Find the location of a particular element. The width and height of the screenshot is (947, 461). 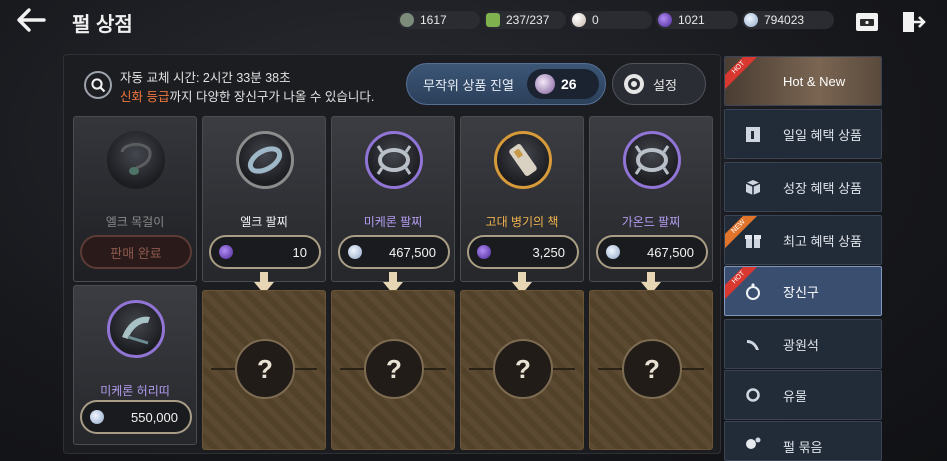

relic-ring-icon is located at coordinates (753, 395).